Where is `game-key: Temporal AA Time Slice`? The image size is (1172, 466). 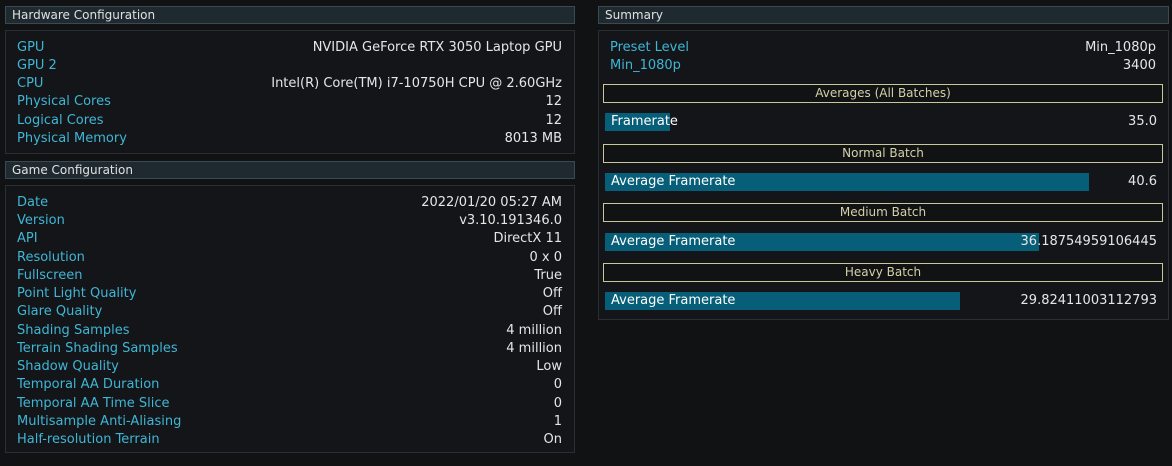
game-key: Temporal AA Time Slice is located at coordinates (93, 403).